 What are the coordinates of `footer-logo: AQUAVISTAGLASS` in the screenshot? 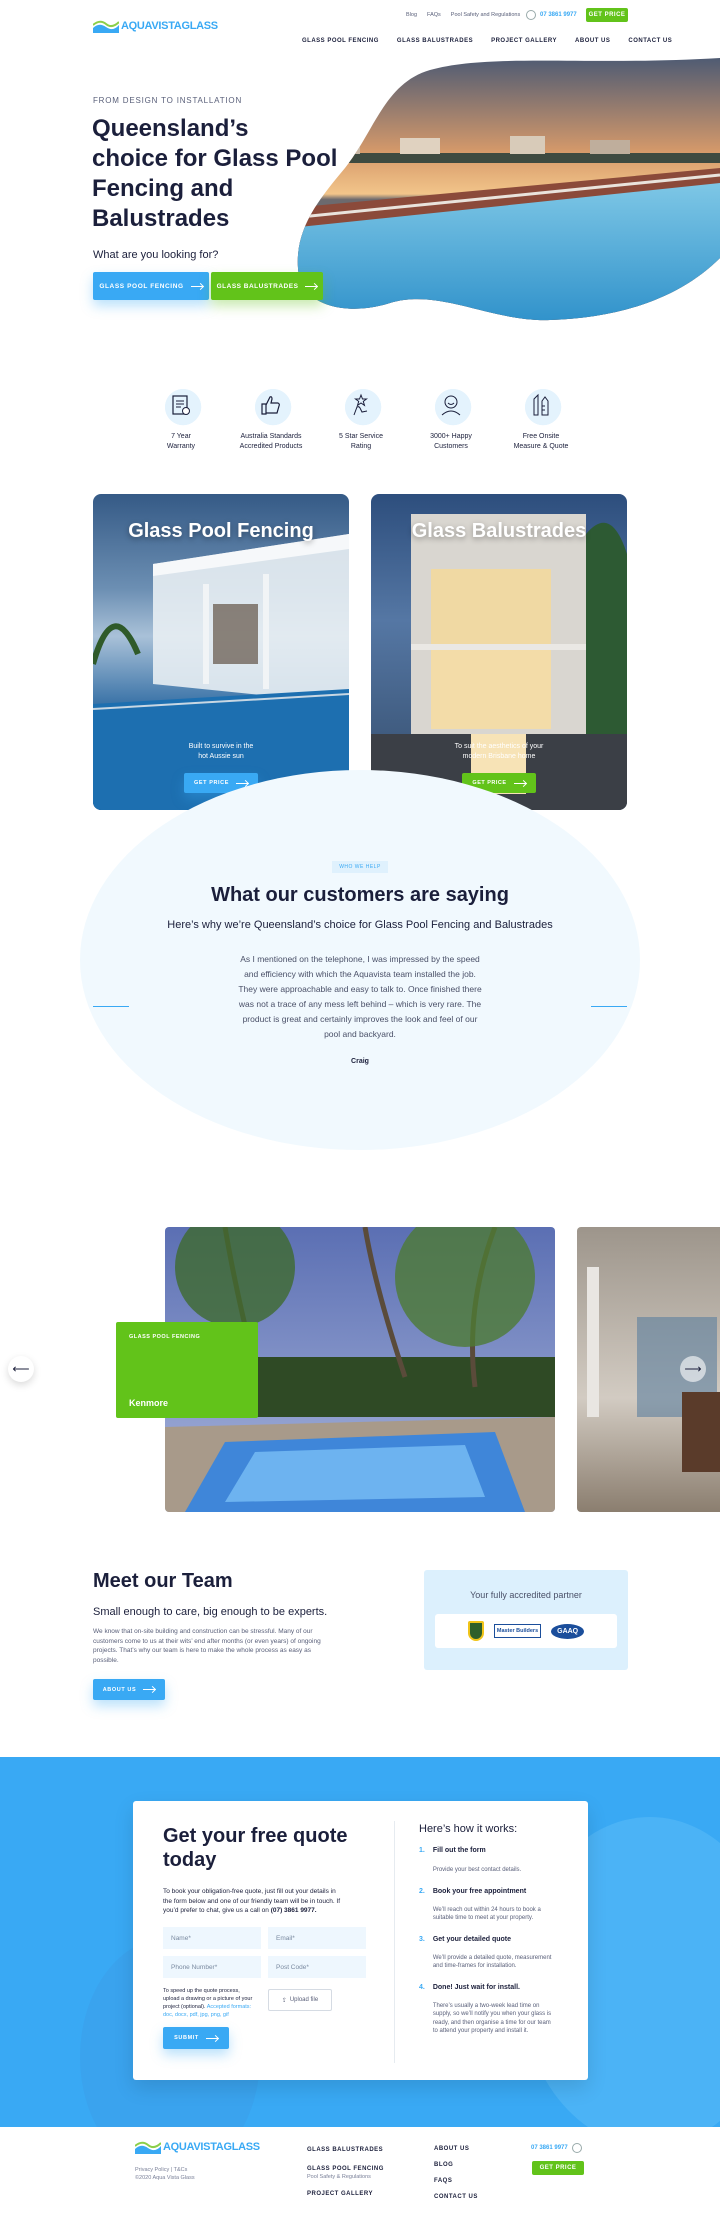 It's located at (197, 2147).